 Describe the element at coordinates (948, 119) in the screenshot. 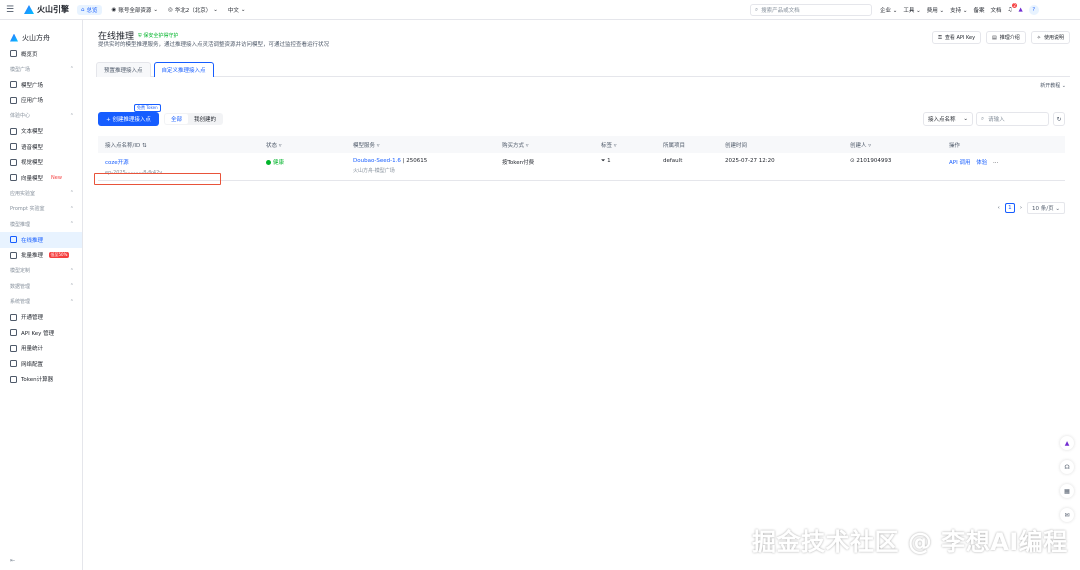

I see `filter-field-select: 接入点名称 ⌄` at that location.